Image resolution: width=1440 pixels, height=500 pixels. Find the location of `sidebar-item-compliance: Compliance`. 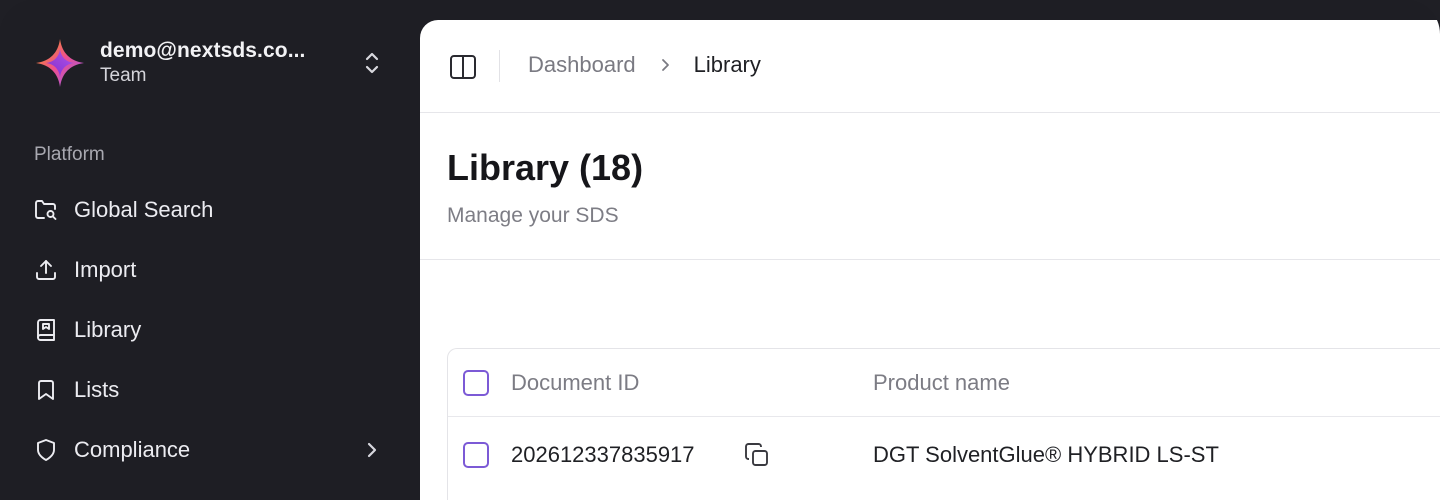

sidebar-item-compliance: Compliance is located at coordinates (210, 450).